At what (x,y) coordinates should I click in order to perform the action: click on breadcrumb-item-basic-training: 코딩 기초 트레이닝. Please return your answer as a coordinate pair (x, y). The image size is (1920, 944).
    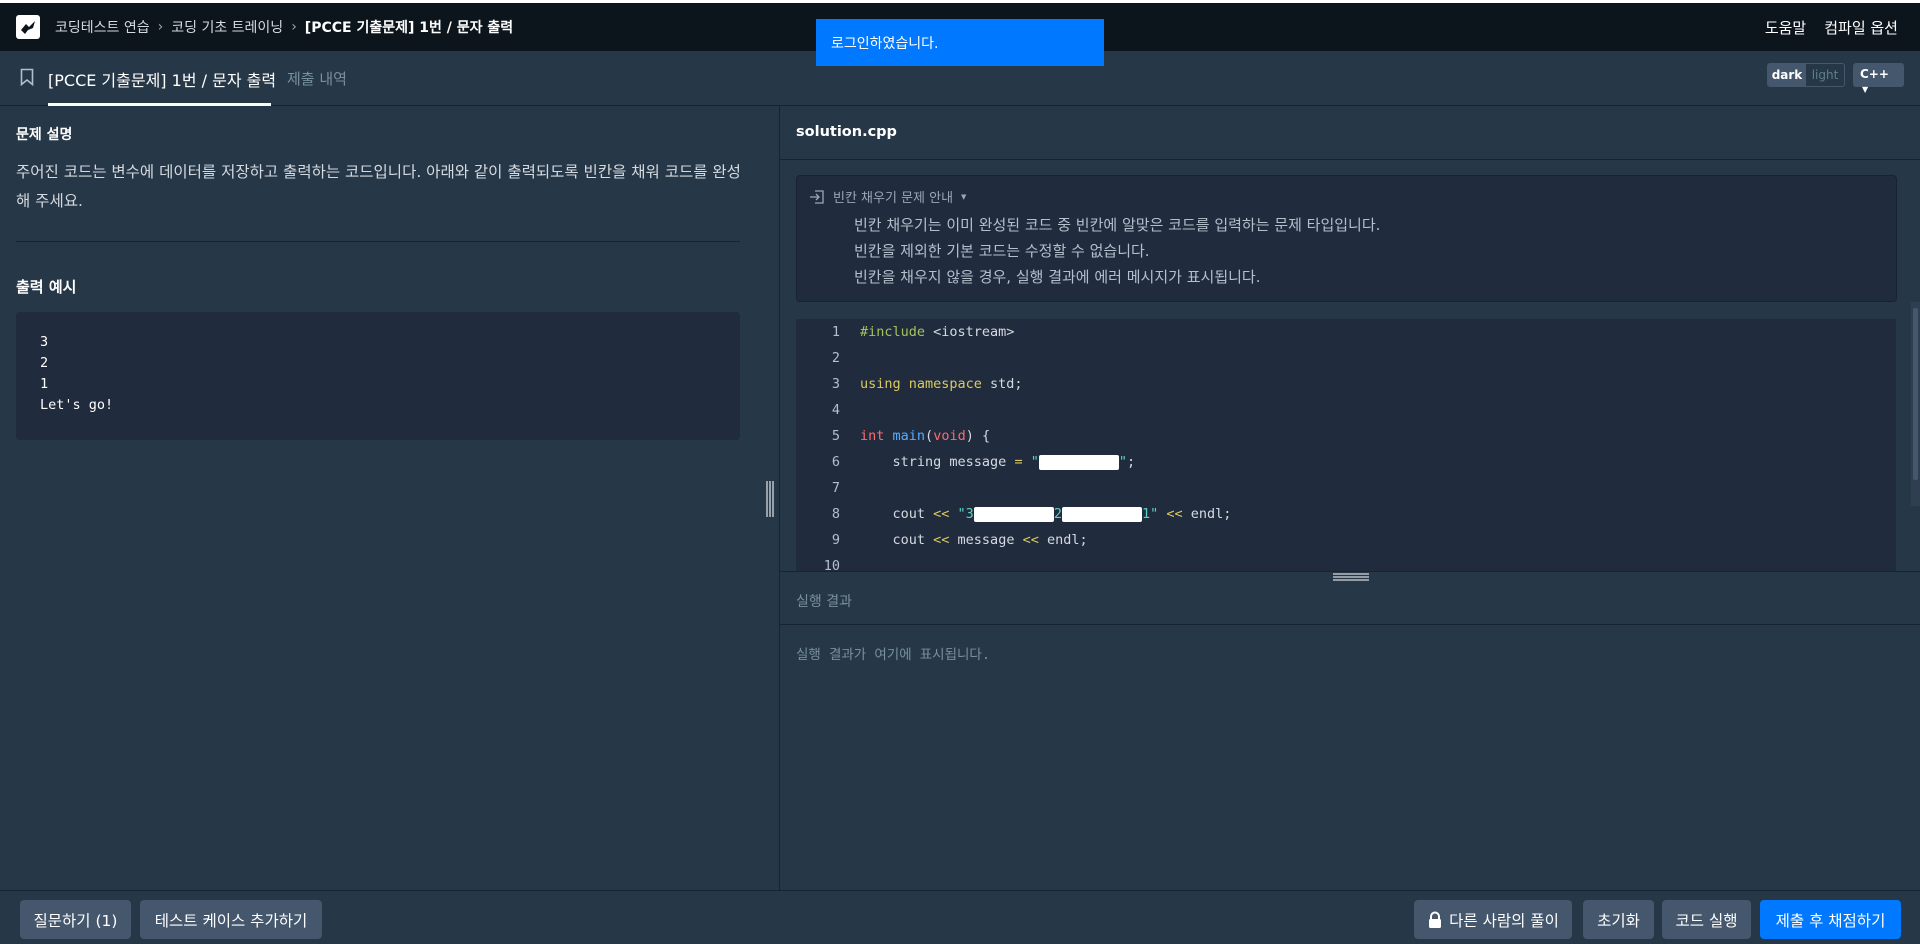
    Looking at the image, I should click on (227, 27).